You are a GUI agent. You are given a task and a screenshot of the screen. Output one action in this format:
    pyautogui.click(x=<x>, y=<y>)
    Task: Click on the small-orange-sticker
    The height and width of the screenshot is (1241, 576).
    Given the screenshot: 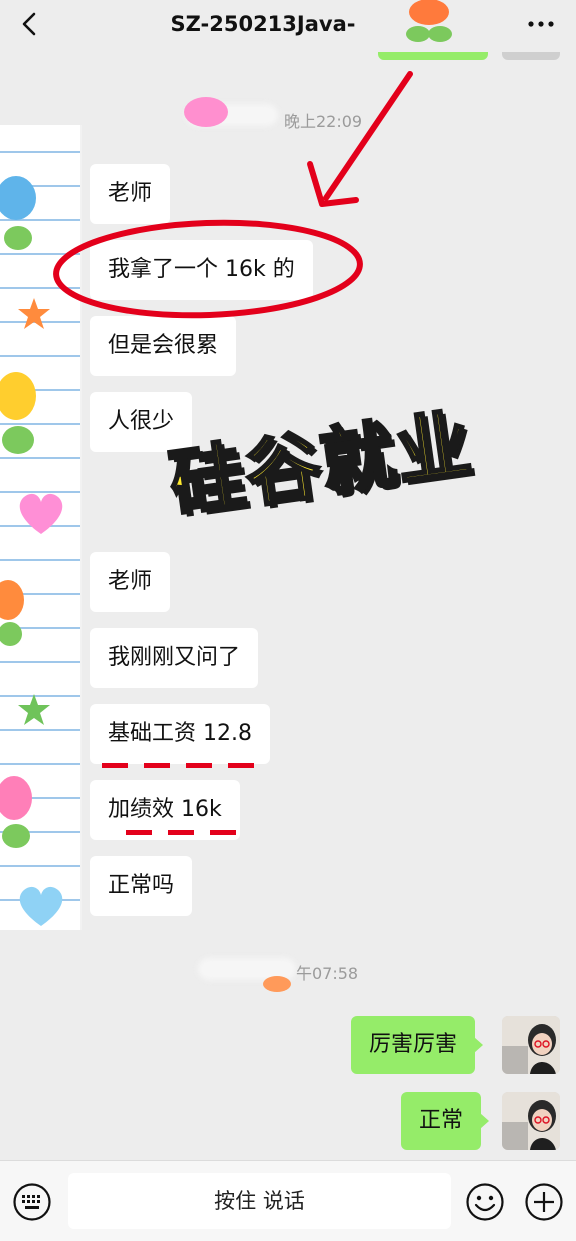 What is the action you would take?
    pyautogui.click(x=277, y=984)
    